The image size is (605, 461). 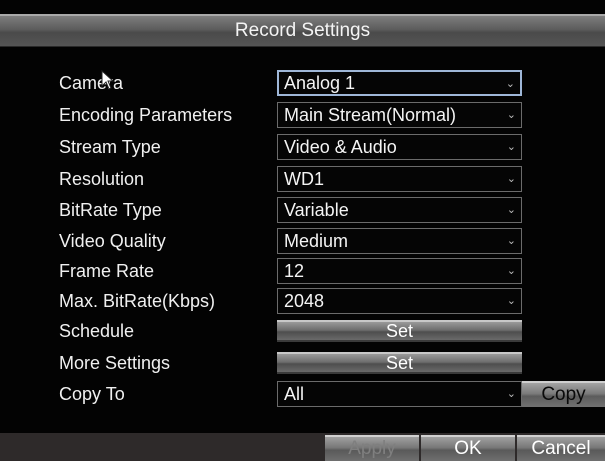 I want to click on max-bitrate-select: 2048 ⌄, so click(x=399, y=301).